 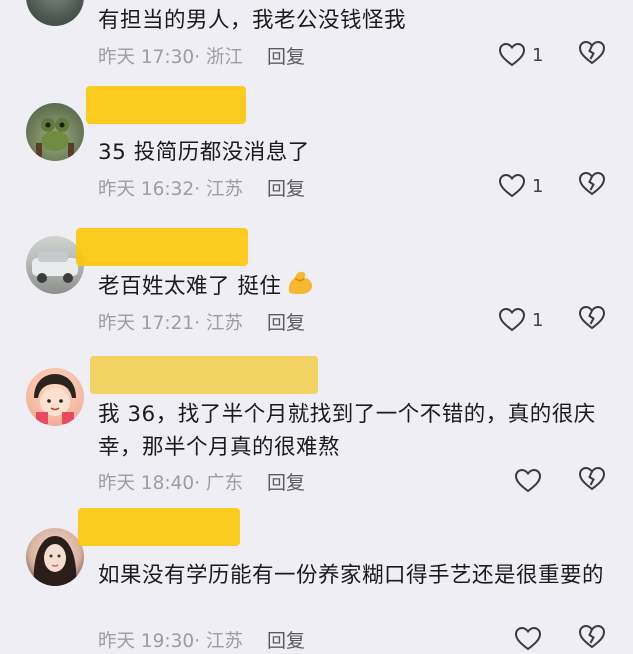 What do you see at coordinates (224, 57) in the screenshot?
I see `comment-location: 浙江` at bounding box center [224, 57].